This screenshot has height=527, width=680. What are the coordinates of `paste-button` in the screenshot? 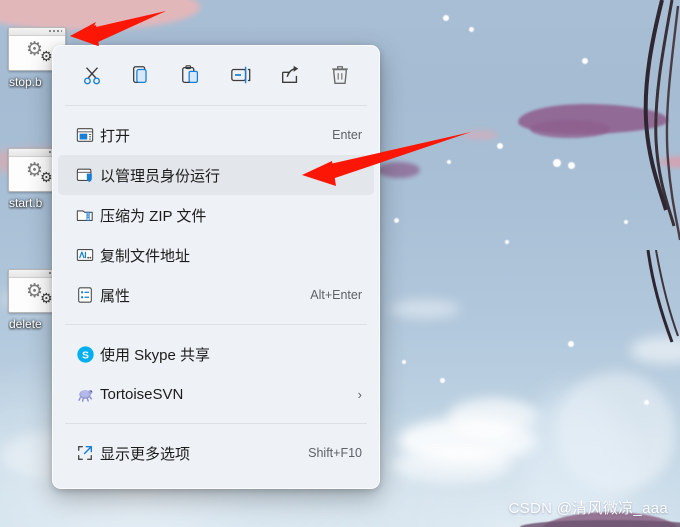 It's located at (191, 75).